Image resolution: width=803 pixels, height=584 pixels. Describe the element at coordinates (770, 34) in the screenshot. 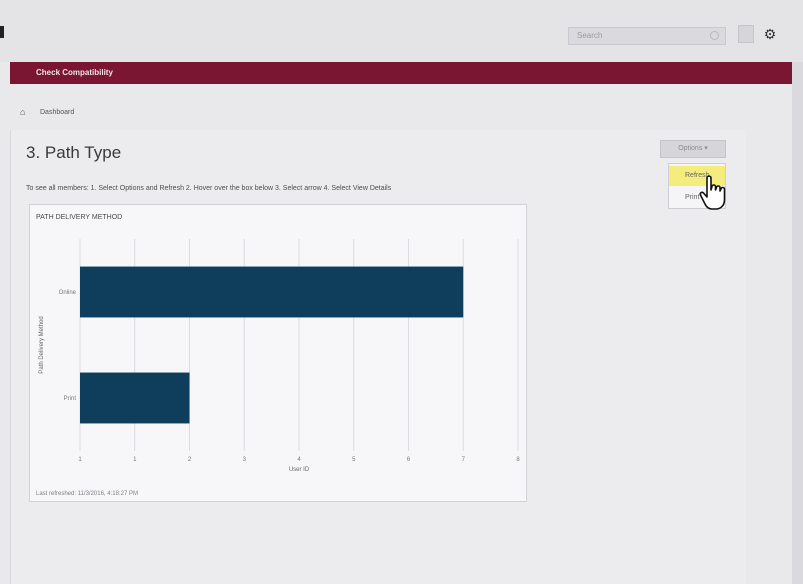

I see `gear-icon: ⚙` at that location.